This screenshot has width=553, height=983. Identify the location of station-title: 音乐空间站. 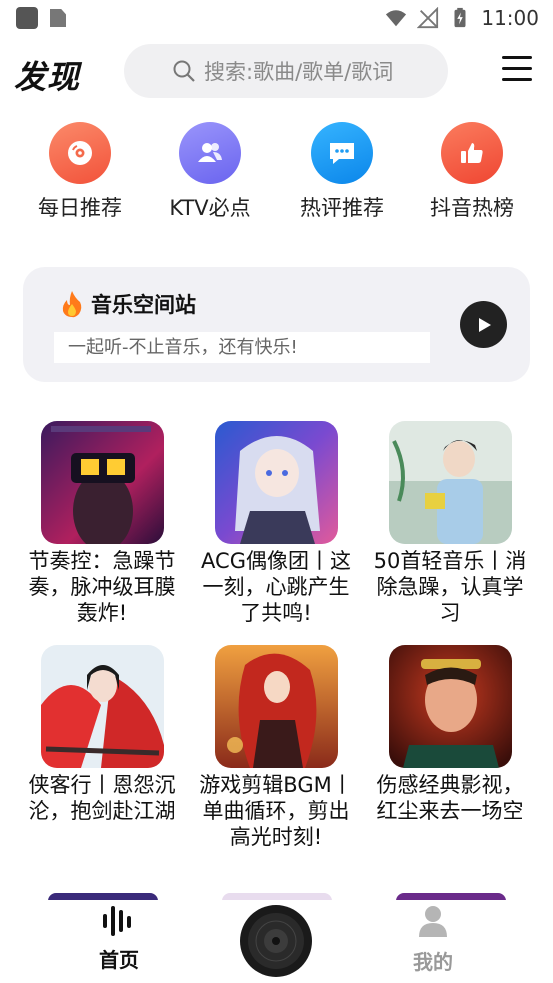
(143, 305).